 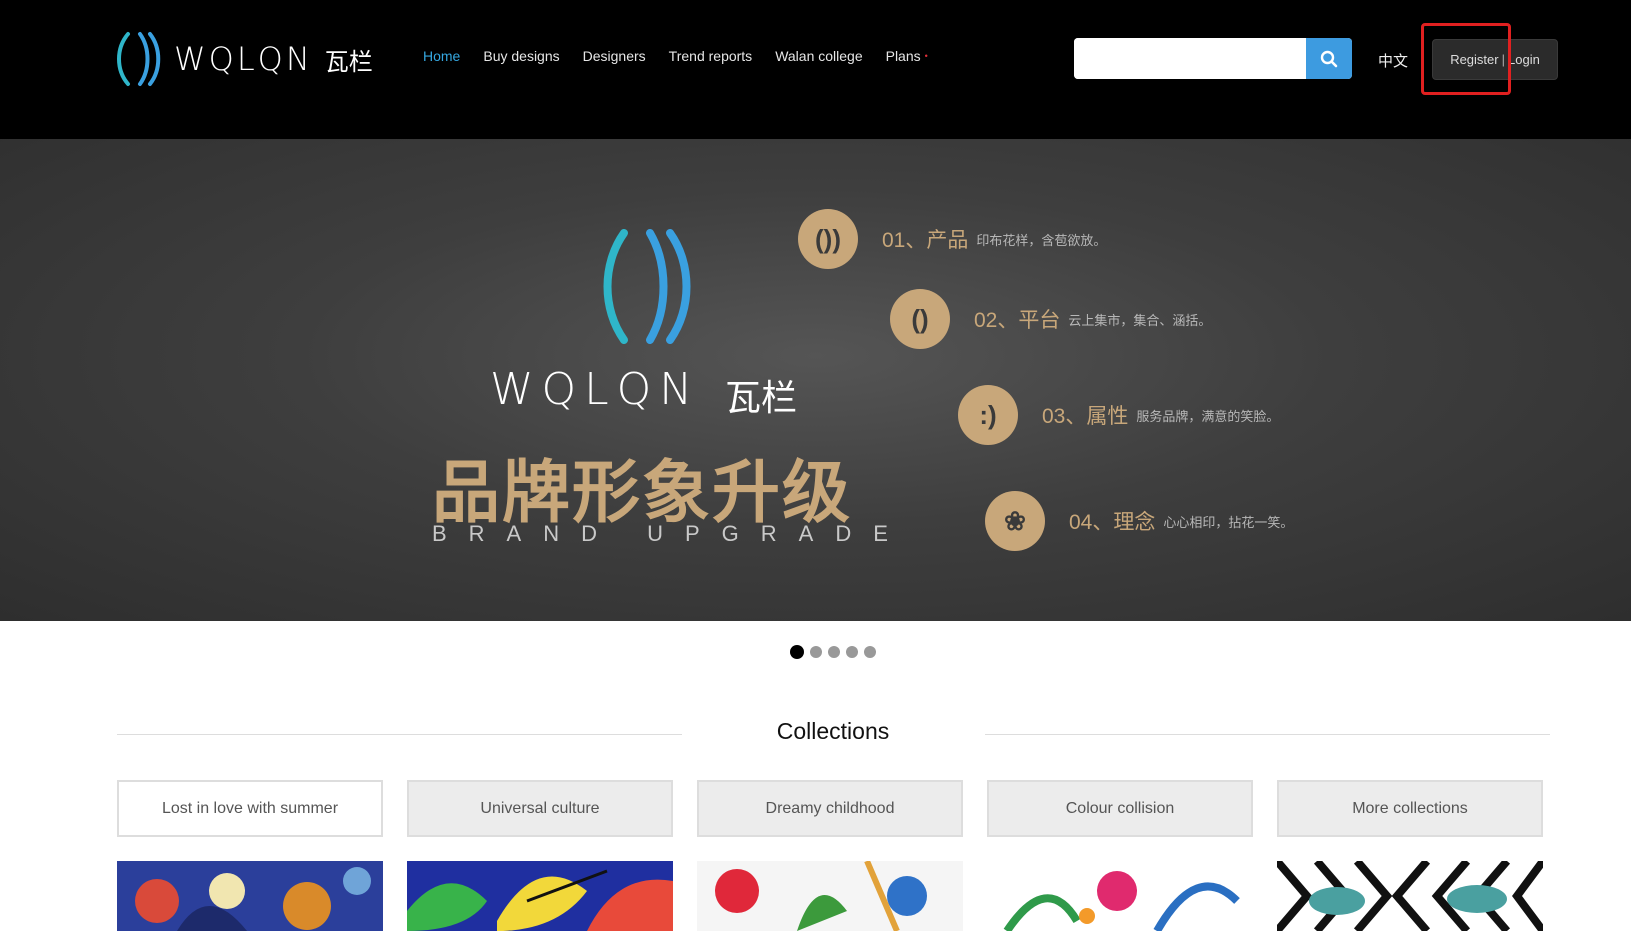 I want to click on search-box, so click(x=1213, y=58).